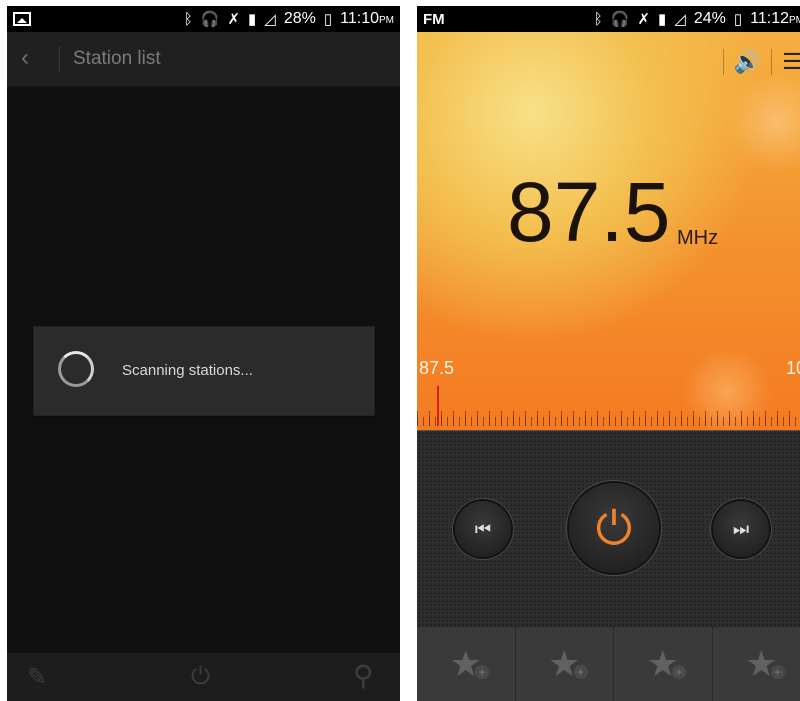 The image size is (800, 701). I want to click on skip-back-icon: ⏮, so click(483, 528).